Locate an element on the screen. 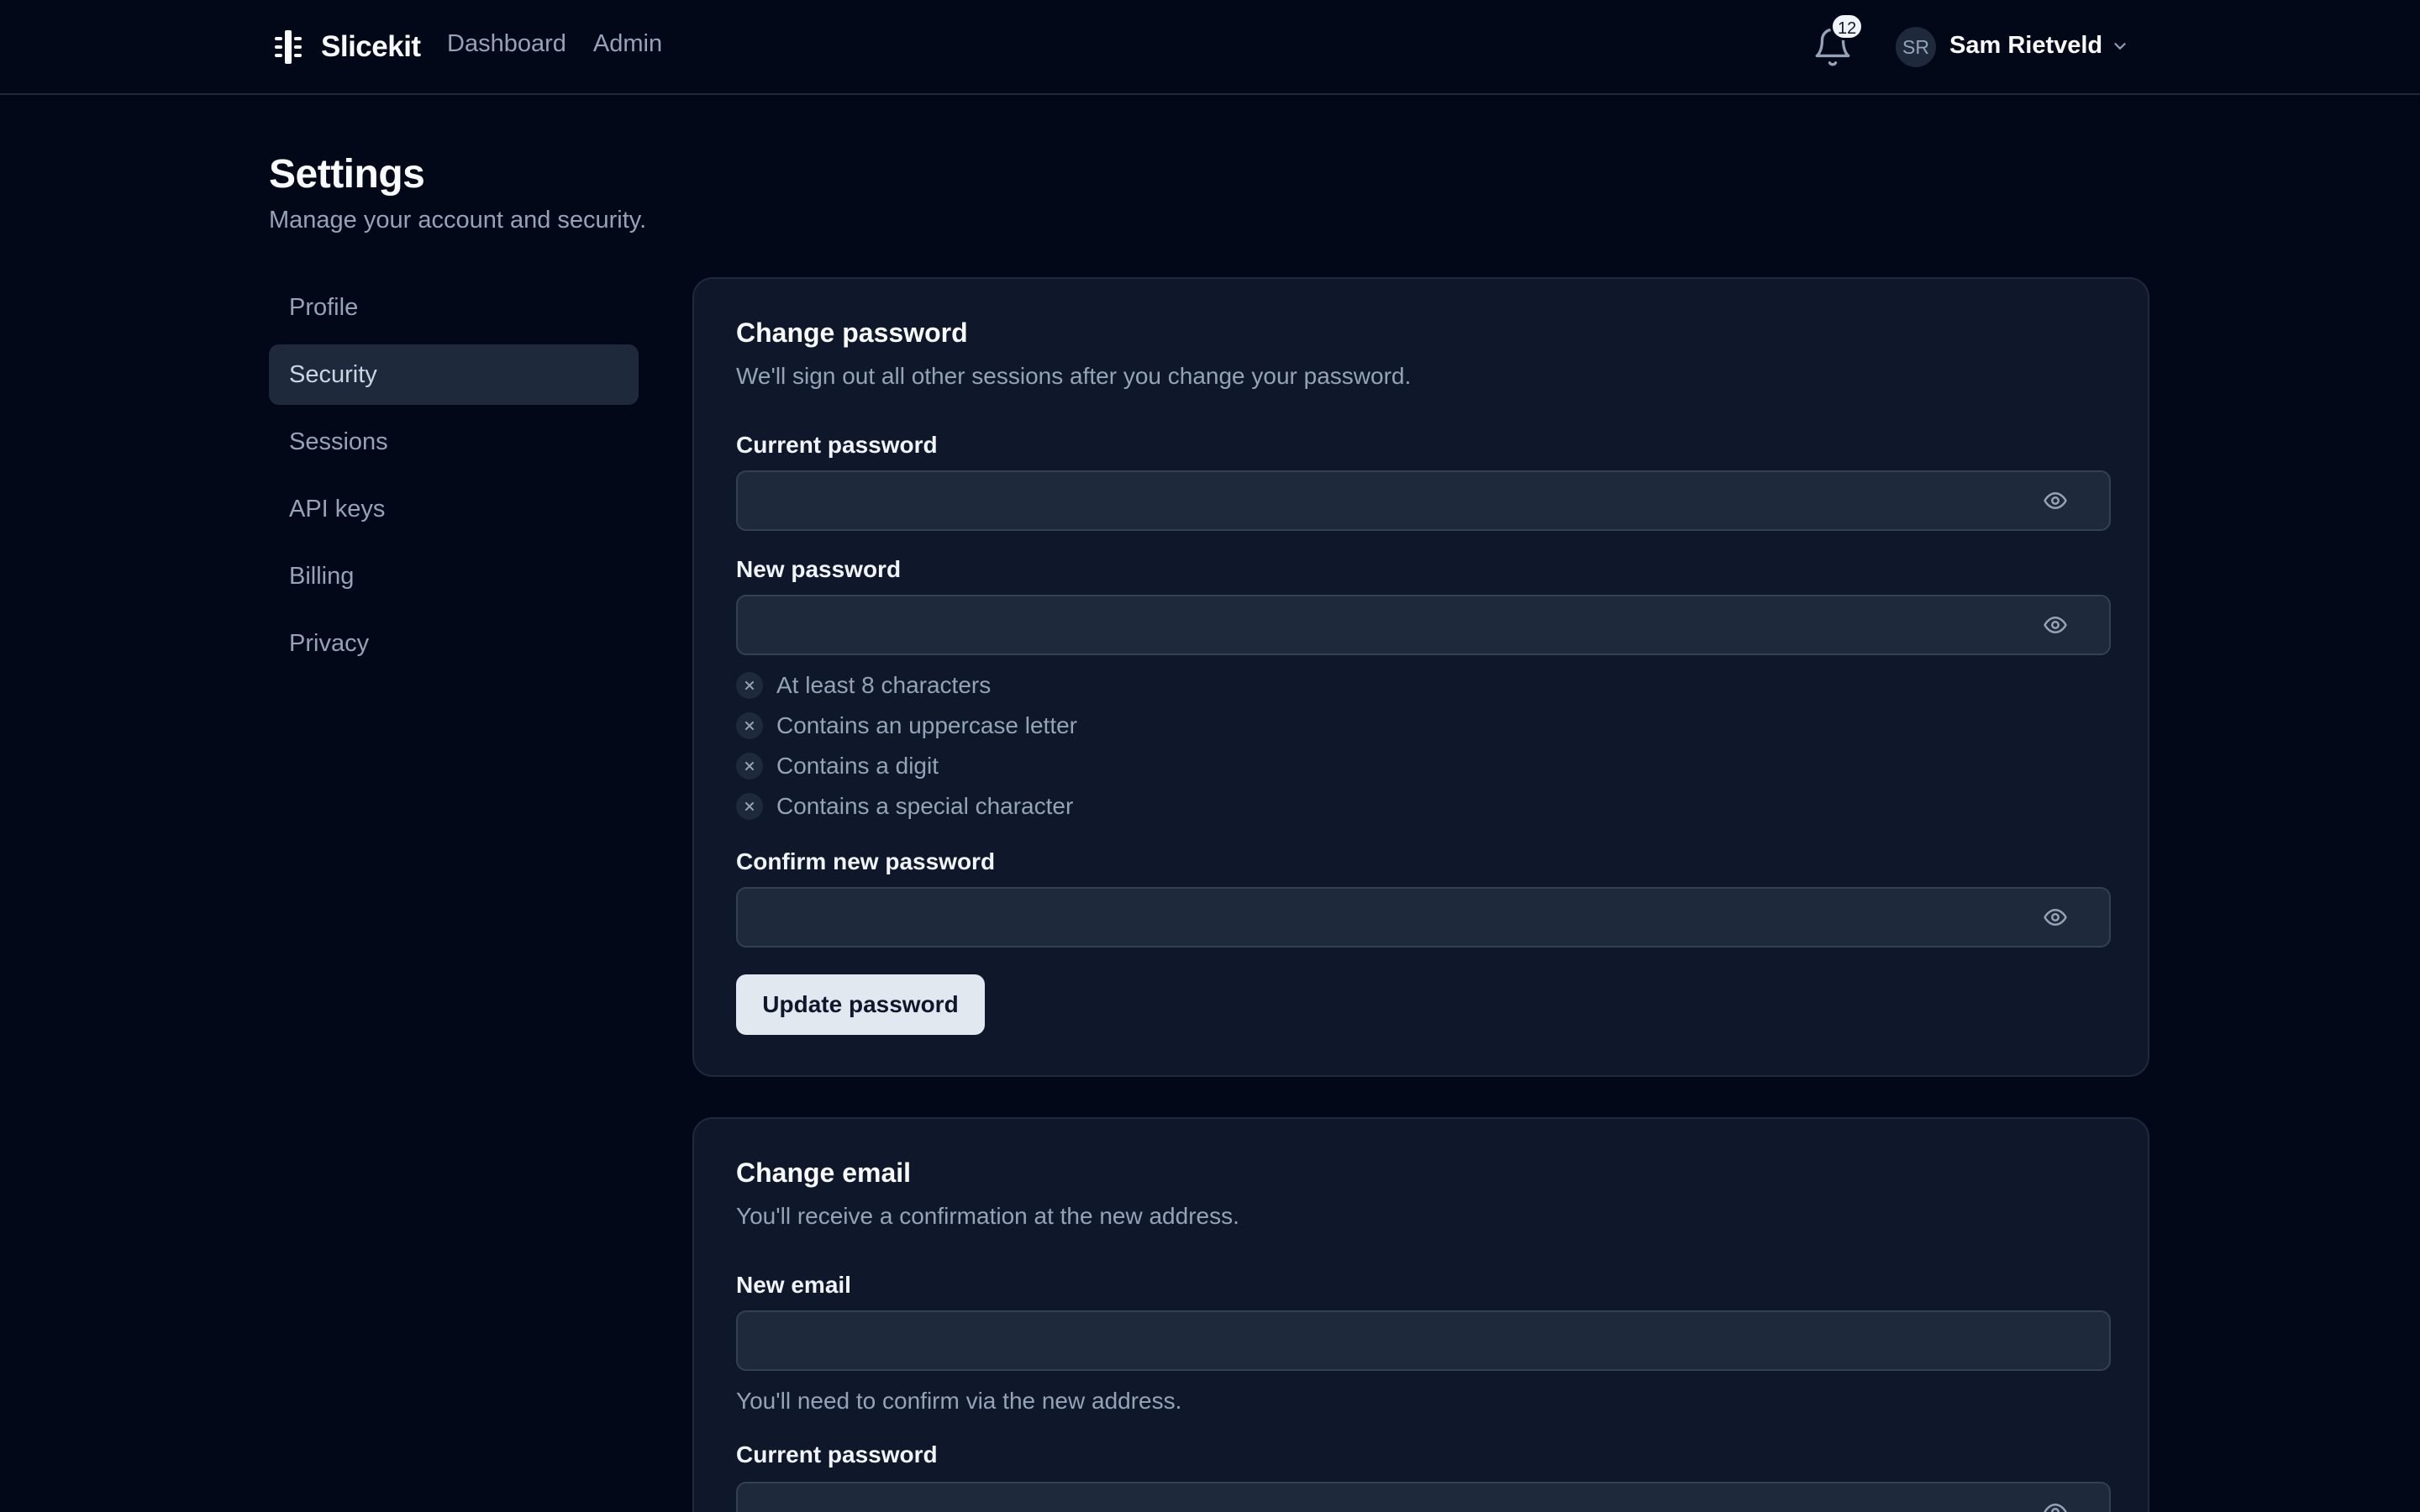 The width and height of the screenshot is (2420, 1512). email-current-password-label: Current password is located at coordinates (837, 1454).